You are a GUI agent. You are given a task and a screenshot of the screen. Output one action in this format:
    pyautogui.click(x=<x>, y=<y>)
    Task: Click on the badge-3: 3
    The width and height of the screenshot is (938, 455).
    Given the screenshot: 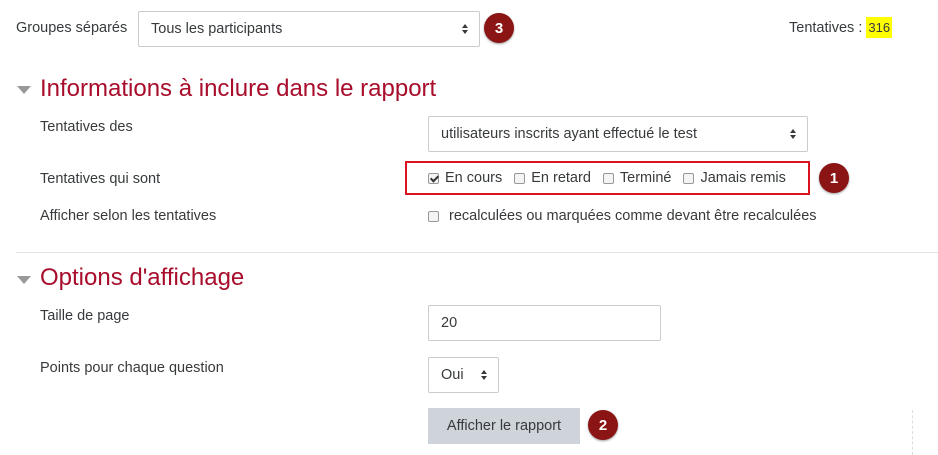 What is the action you would take?
    pyautogui.click(x=499, y=28)
    